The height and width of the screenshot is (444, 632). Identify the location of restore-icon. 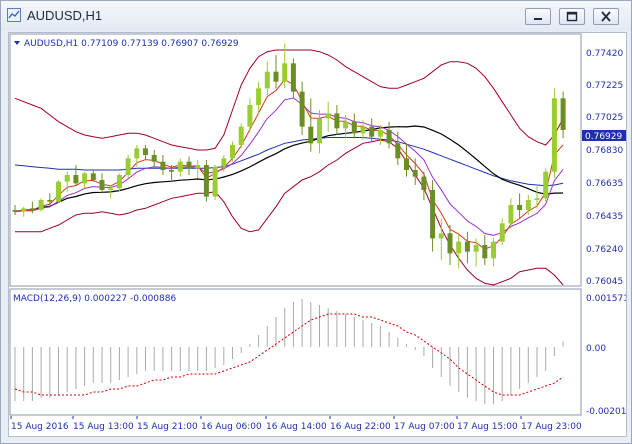
(572, 16).